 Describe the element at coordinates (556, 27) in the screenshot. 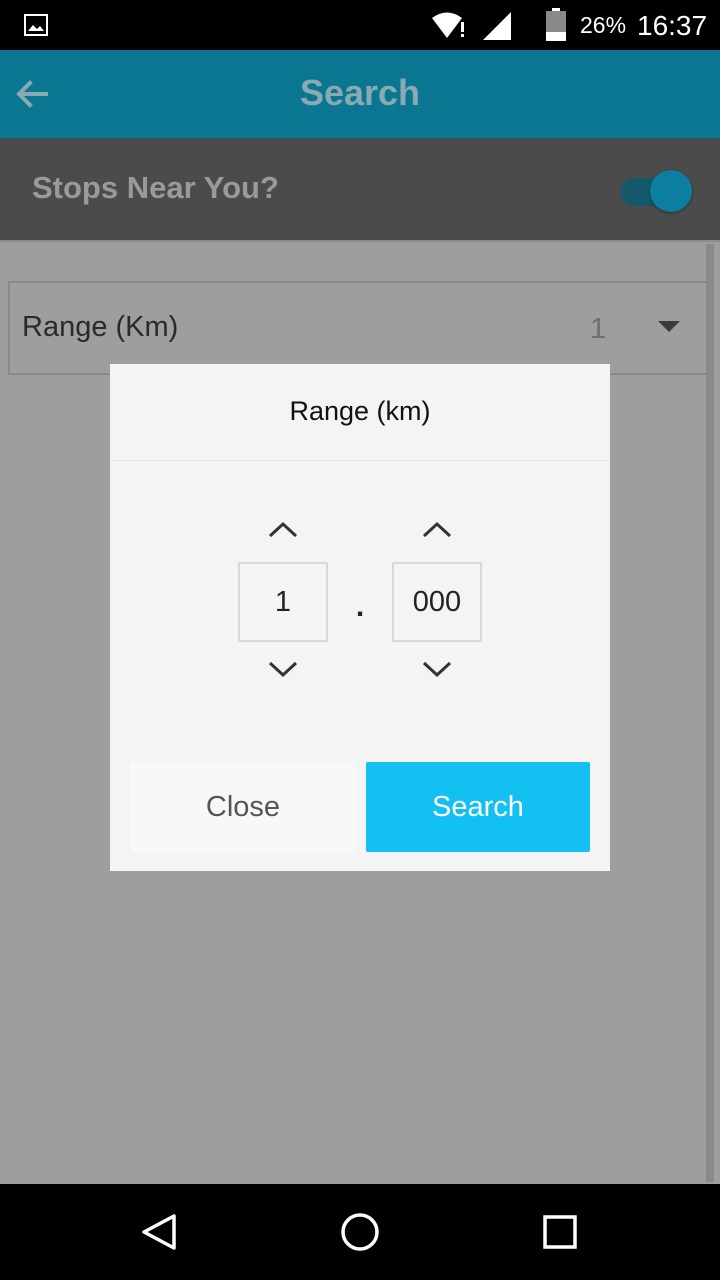

I see `battery-icon` at that location.